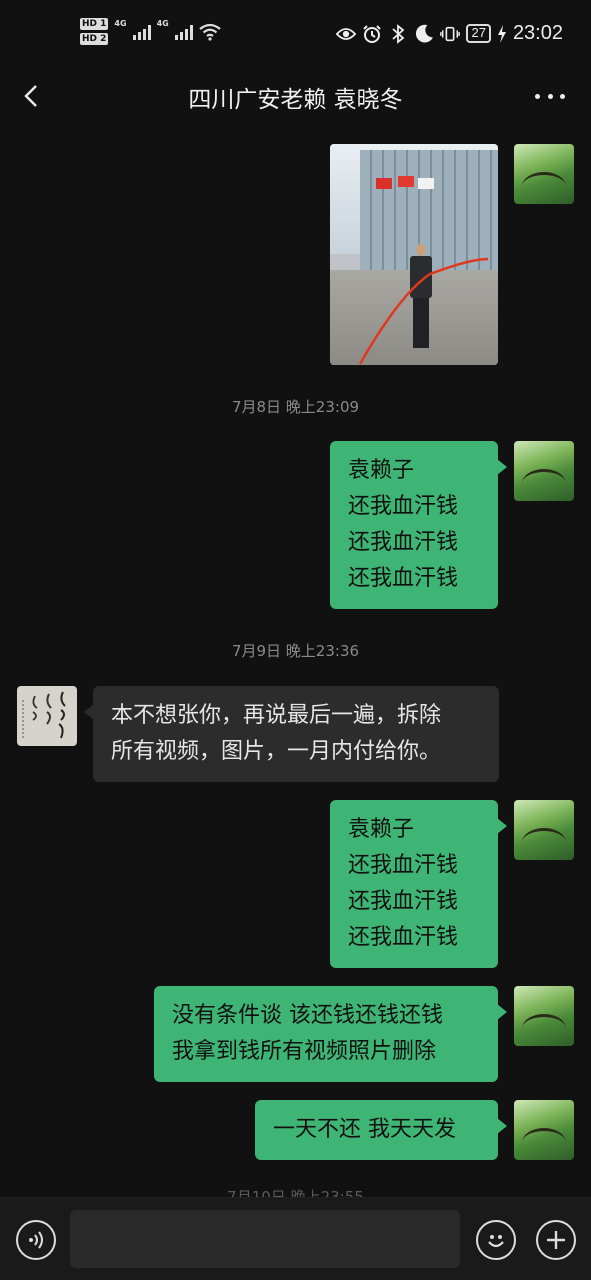 The height and width of the screenshot is (1280, 591). What do you see at coordinates (94, 39) in the screenshot?
I see `hd2-badge: HD 2` at bounding box center [94, 39].